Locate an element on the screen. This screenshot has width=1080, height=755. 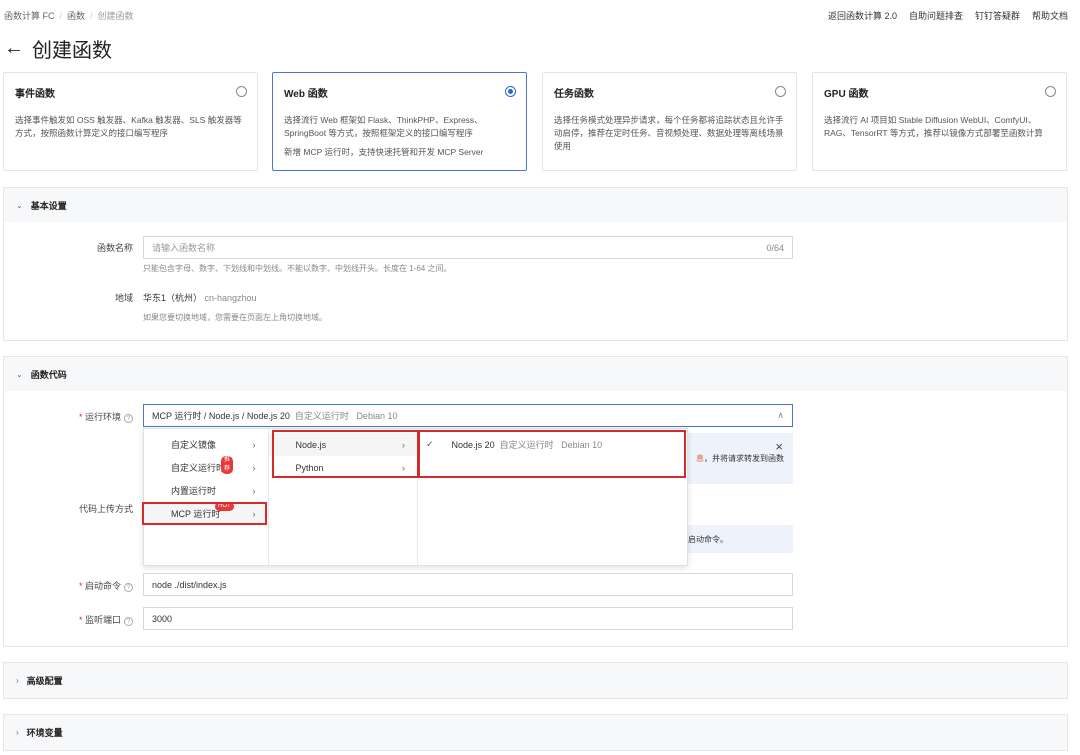
region-name: 华东1（杭州） is located at coordinates (173, 298).